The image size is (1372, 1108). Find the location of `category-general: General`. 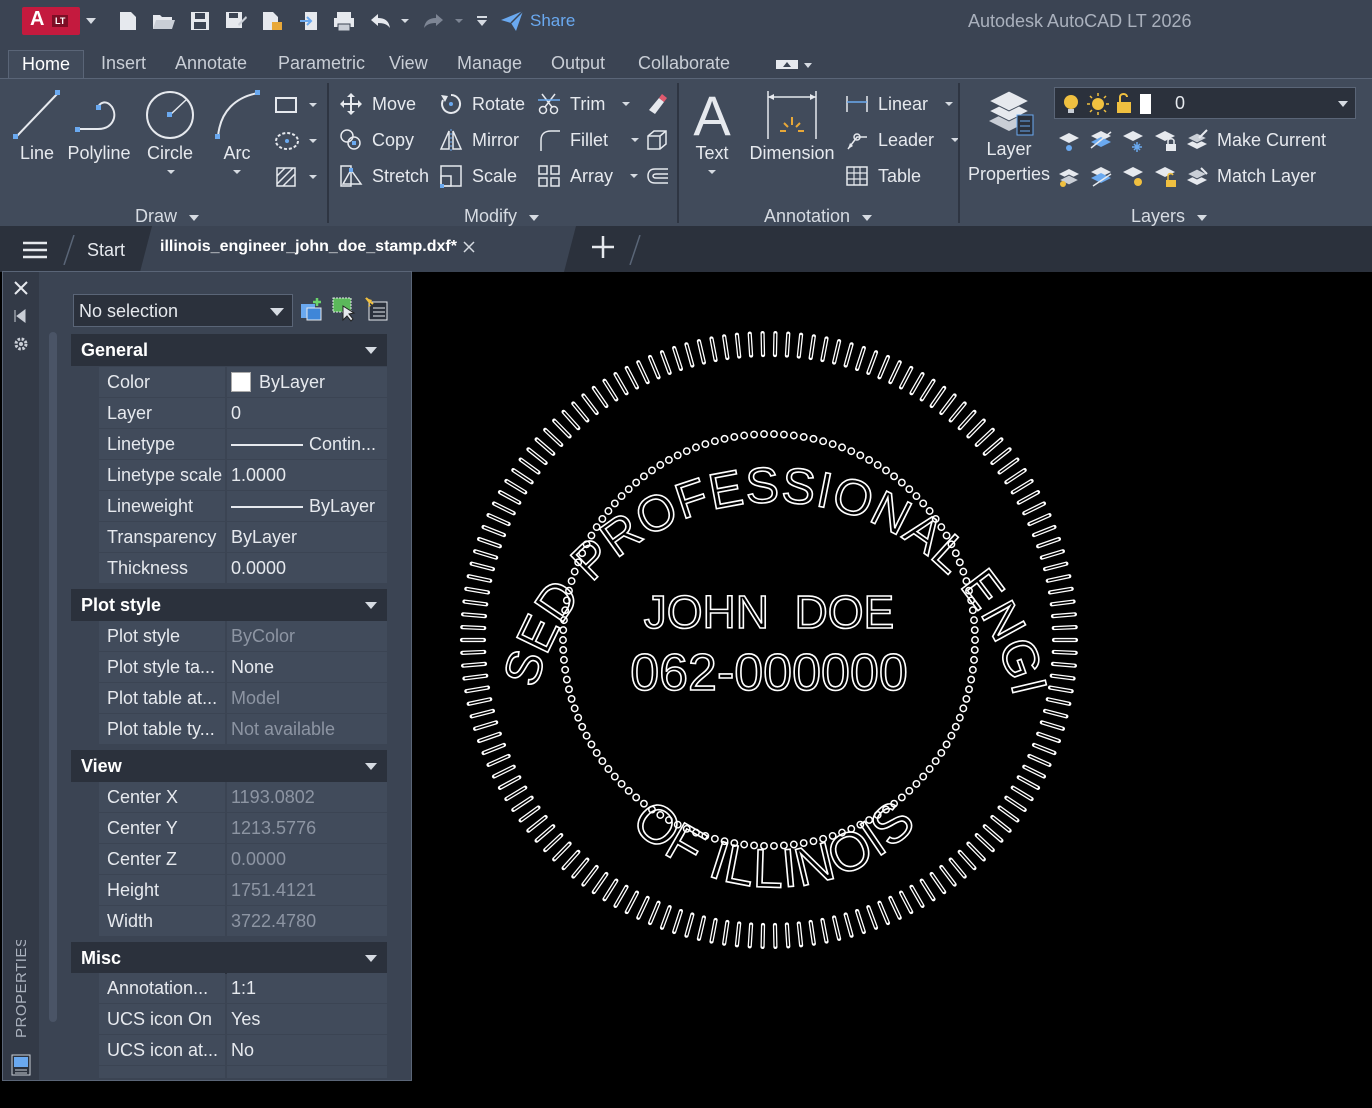

category-general: General is located at coordinates (229, 350).